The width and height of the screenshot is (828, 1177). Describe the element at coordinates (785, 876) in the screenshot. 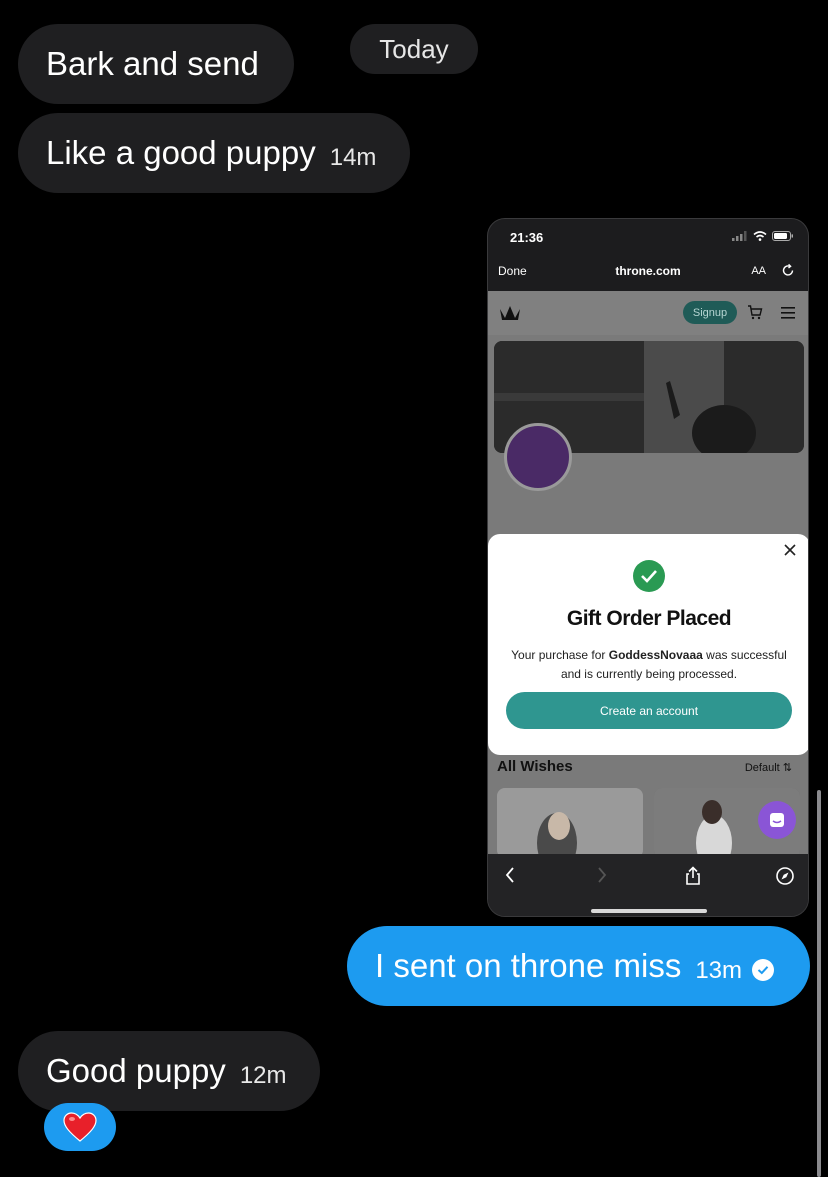

I see `compass-icon` at that location.